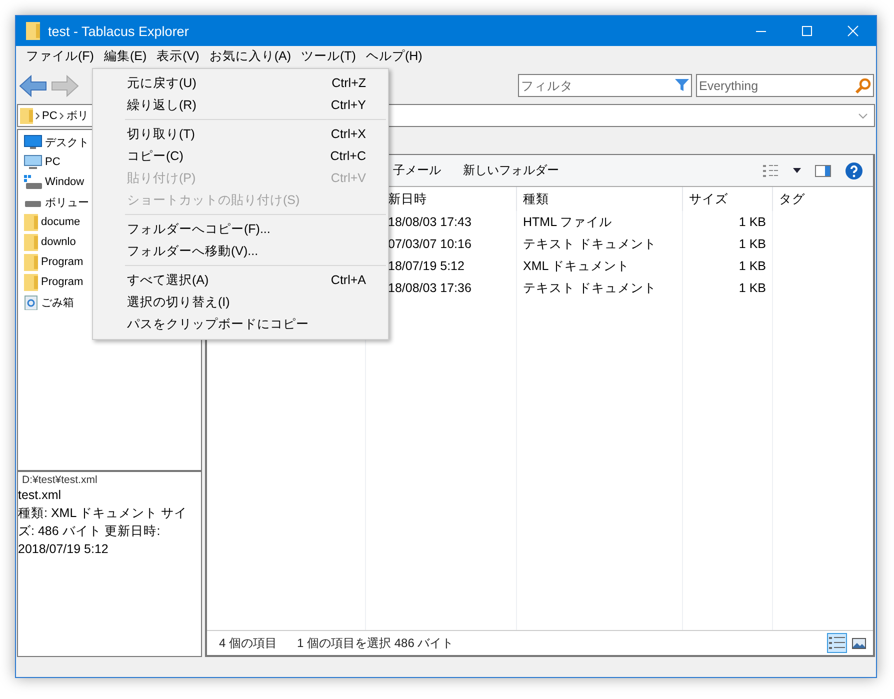  What do you see at coordinates (58, 242) in the screenshot?
I see `tree-item: downlo` at bounding box center [58, 242].